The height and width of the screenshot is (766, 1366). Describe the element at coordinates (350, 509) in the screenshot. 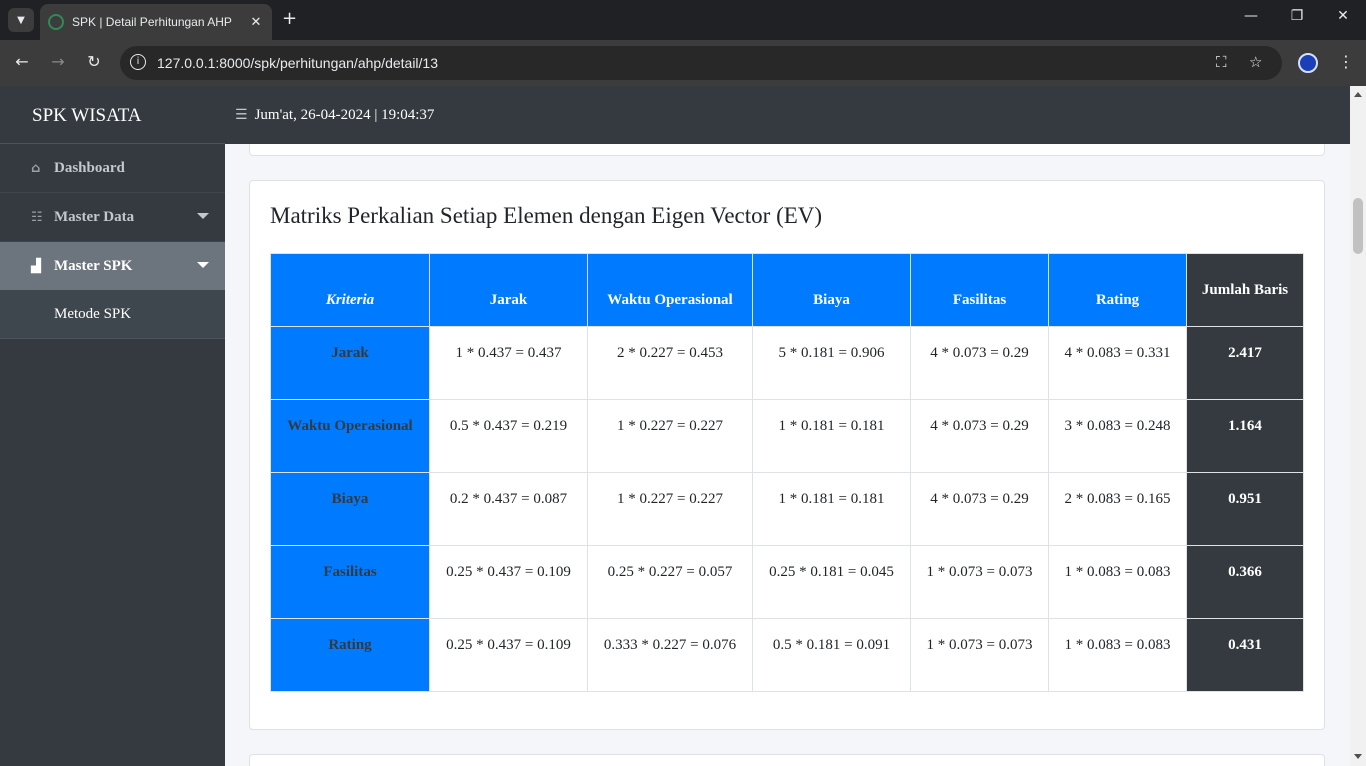

I see `row-header: Biaya` at that location.